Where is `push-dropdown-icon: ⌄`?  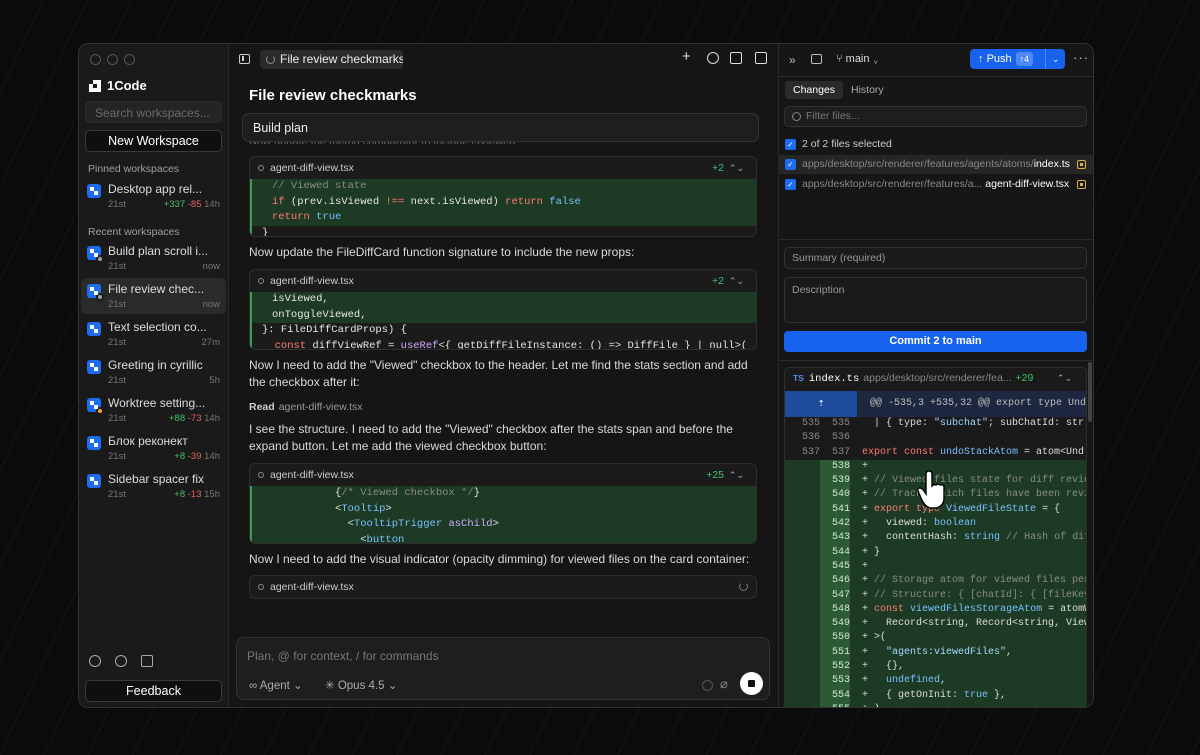 push-dropdown-icon: ⌄ is located at coordinates (1055, 59).